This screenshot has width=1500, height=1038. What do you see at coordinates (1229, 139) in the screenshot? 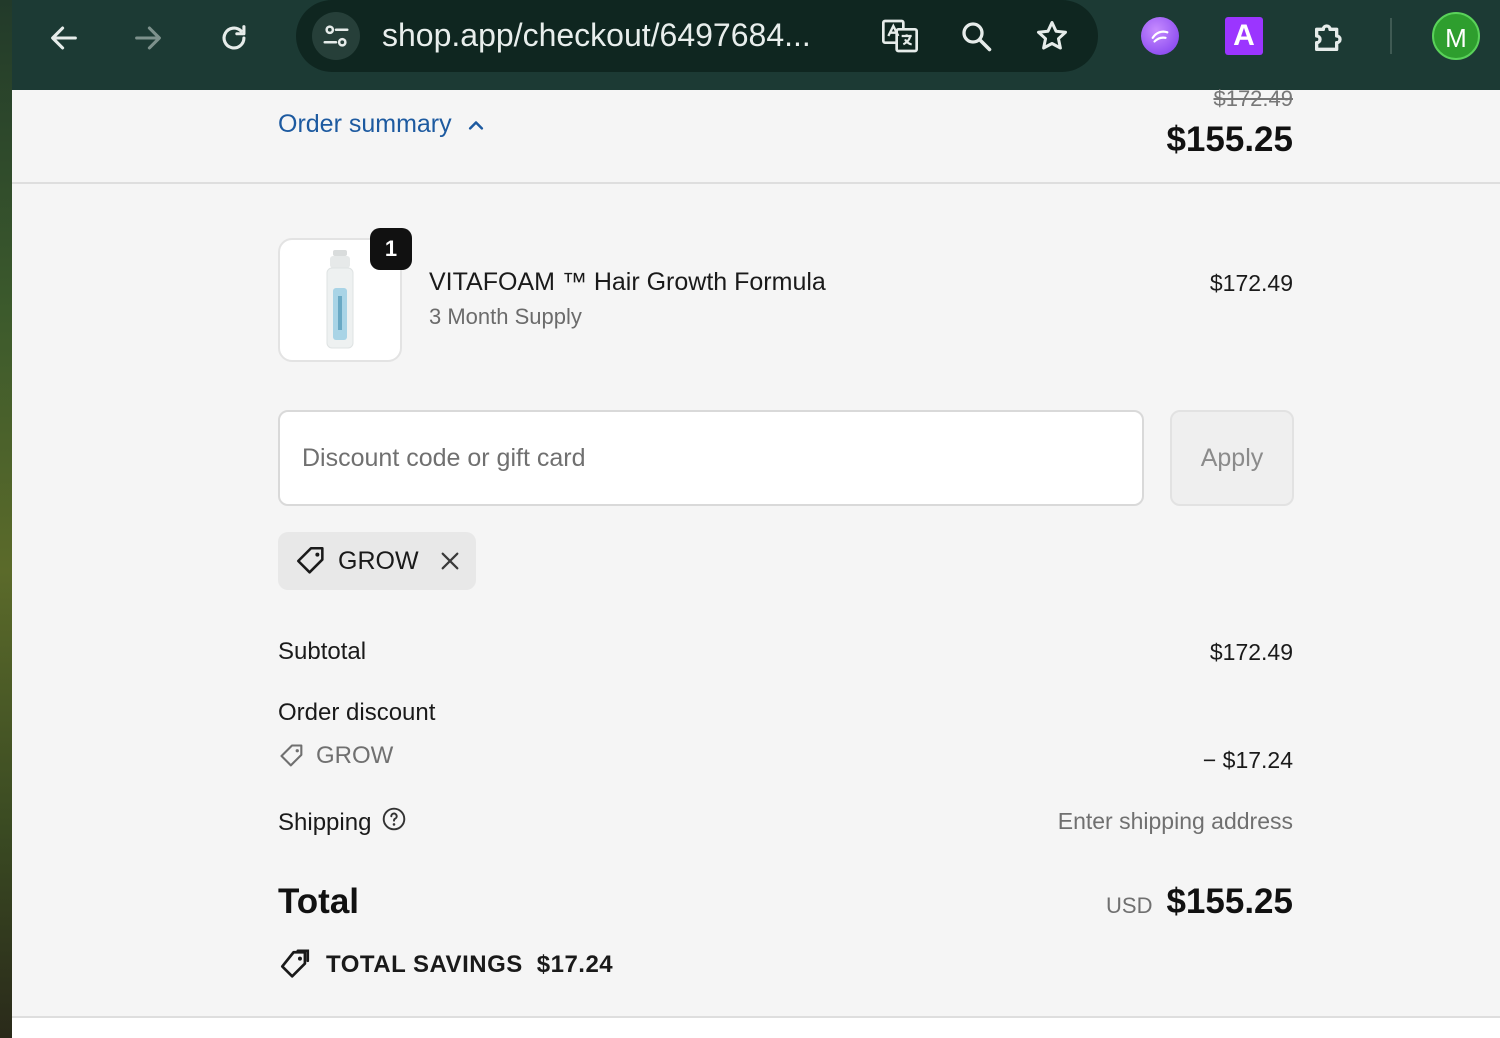
I see `summary-total: $155.25` at bounding box center [1229, 139].